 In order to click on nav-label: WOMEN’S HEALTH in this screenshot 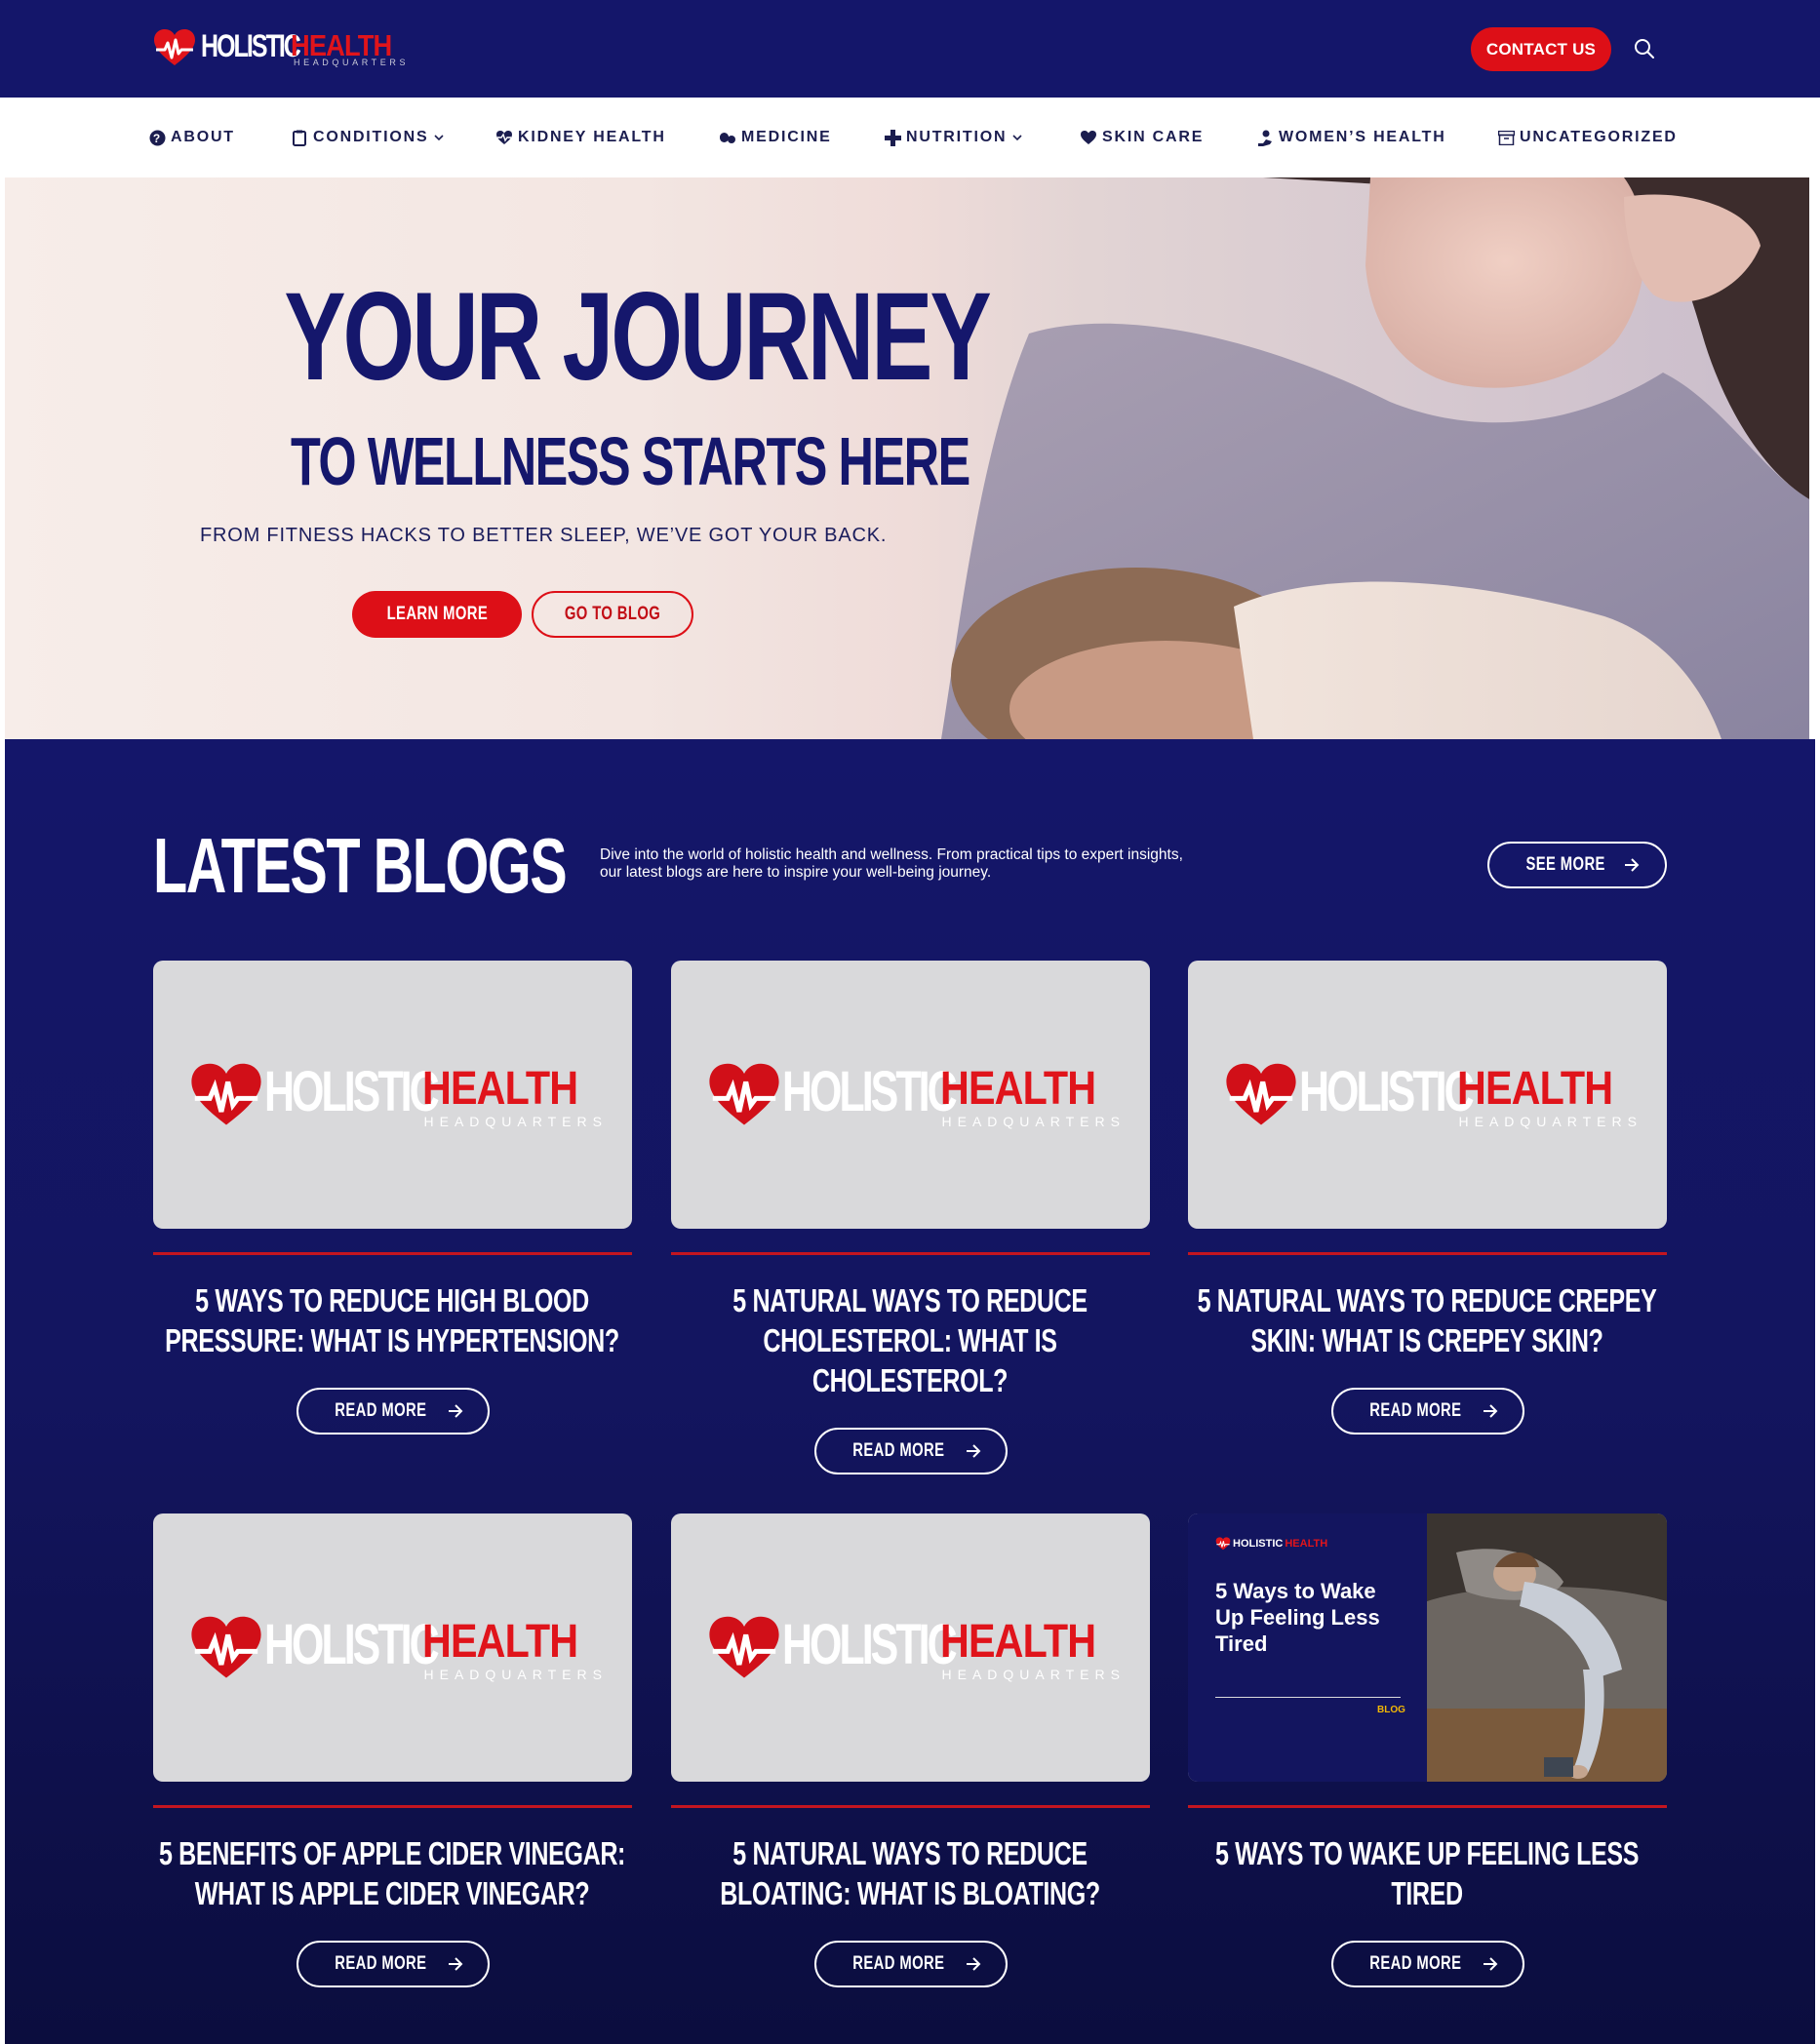, I will do `click(1362, 137)`.